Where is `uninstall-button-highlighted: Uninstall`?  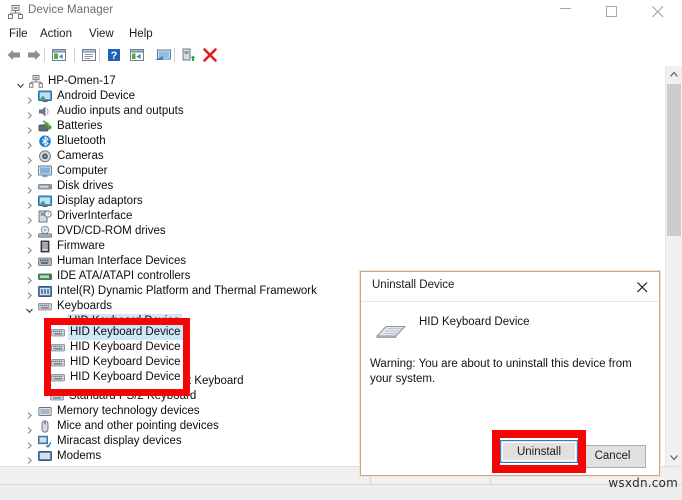
uninstall-button-highlighted: Uninstall is located at coordinates (539, 451).